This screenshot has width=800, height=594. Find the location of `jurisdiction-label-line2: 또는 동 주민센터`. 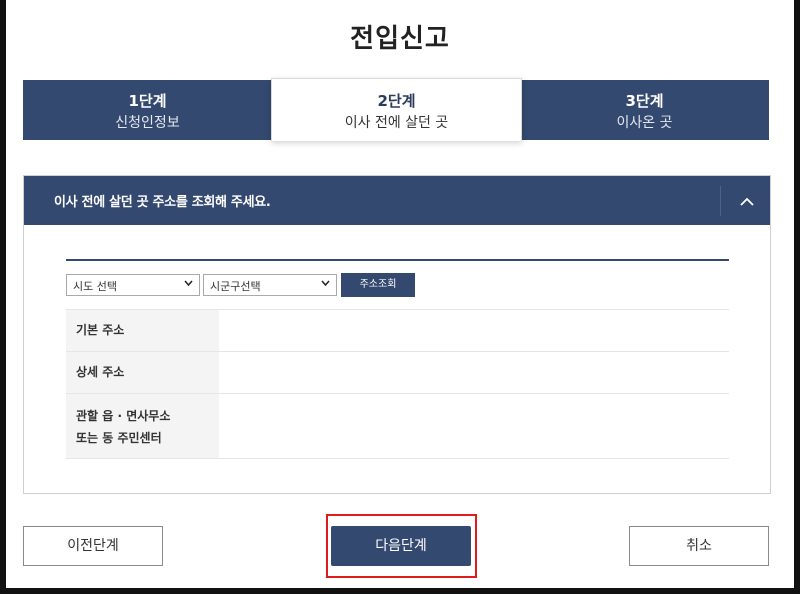

jurisdiction-label-line2: 또는 동 주민센터 is located at coordinates (119, 438).